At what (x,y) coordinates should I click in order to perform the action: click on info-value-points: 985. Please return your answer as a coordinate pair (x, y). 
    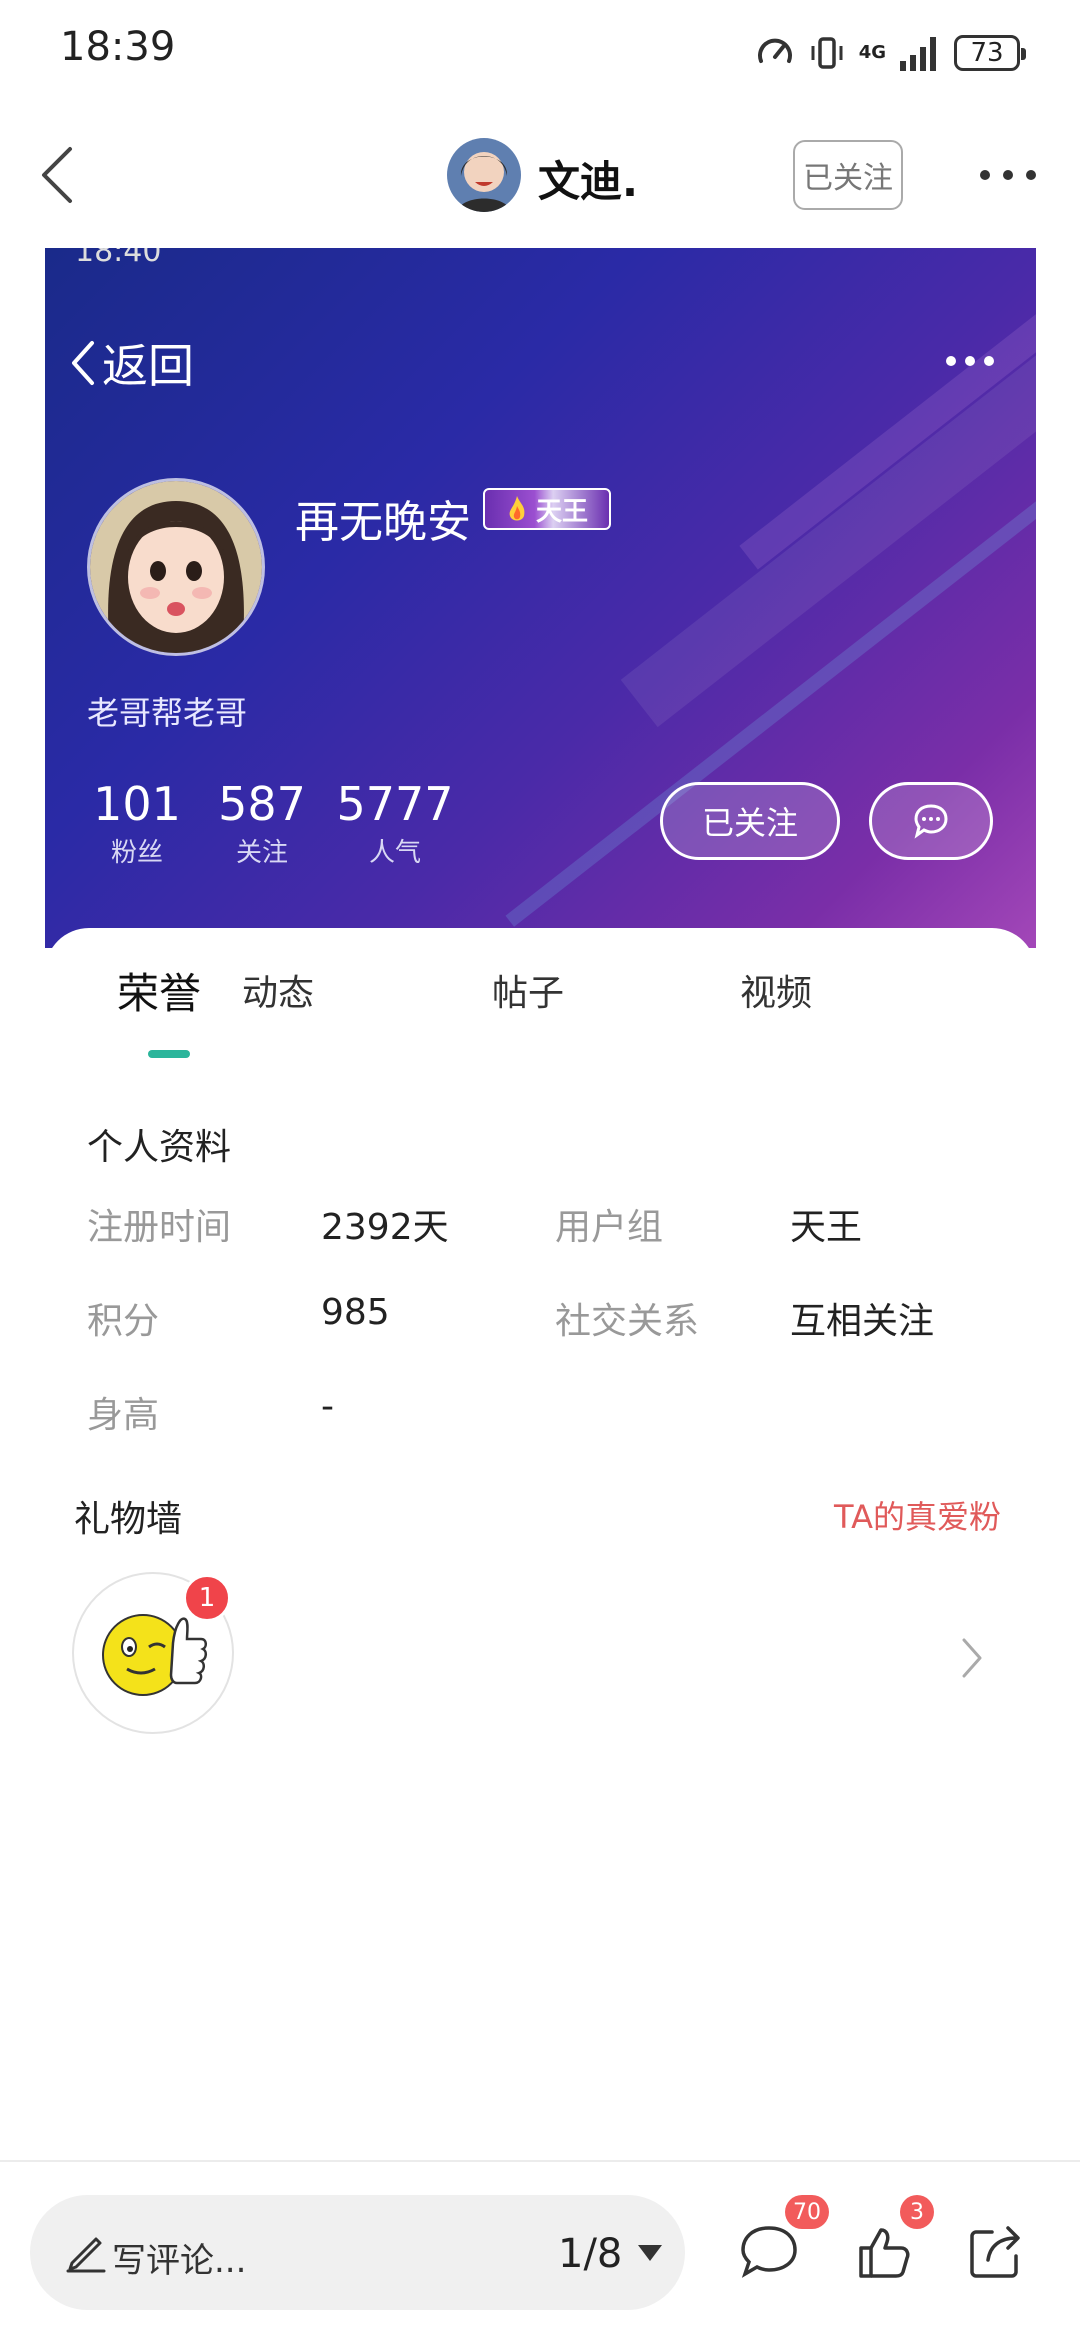
    Looking at the image, I should click on (355, 1312).